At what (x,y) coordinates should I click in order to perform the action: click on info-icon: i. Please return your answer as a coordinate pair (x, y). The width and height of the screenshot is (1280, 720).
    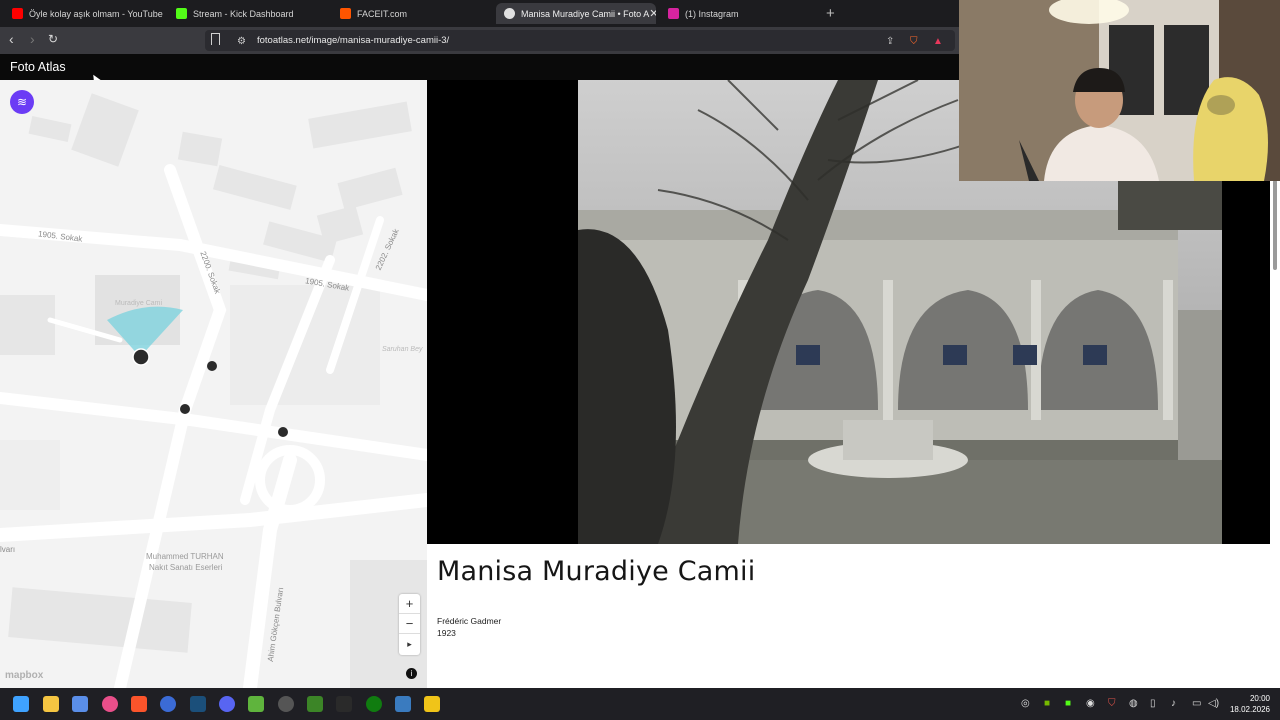
    Looking at the image, I should click on (411, 673).